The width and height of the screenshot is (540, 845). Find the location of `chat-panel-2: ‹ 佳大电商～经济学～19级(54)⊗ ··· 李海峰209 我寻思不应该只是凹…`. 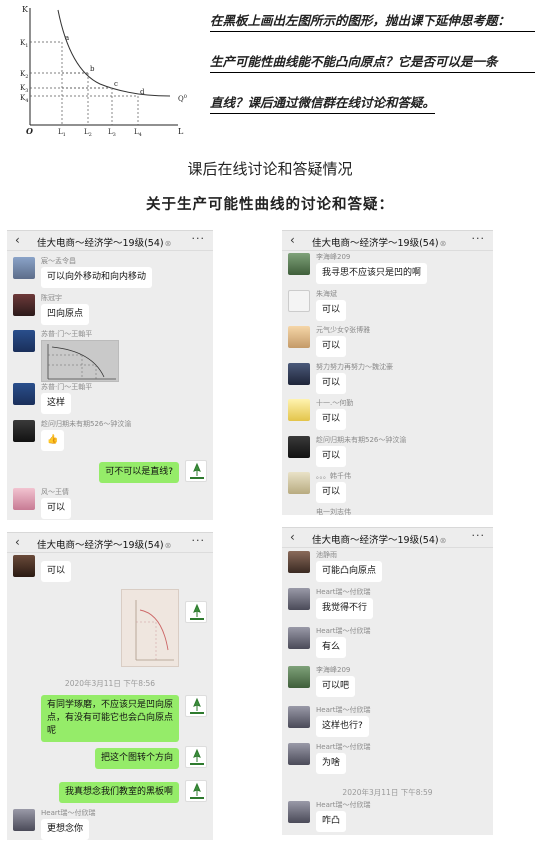

chat-panel-2: ‹ 佳大电商～经济学～19级(54)⊗ ··· 李海峰209 我寻思不应该只是凹… is located at coordinates (387, 372).